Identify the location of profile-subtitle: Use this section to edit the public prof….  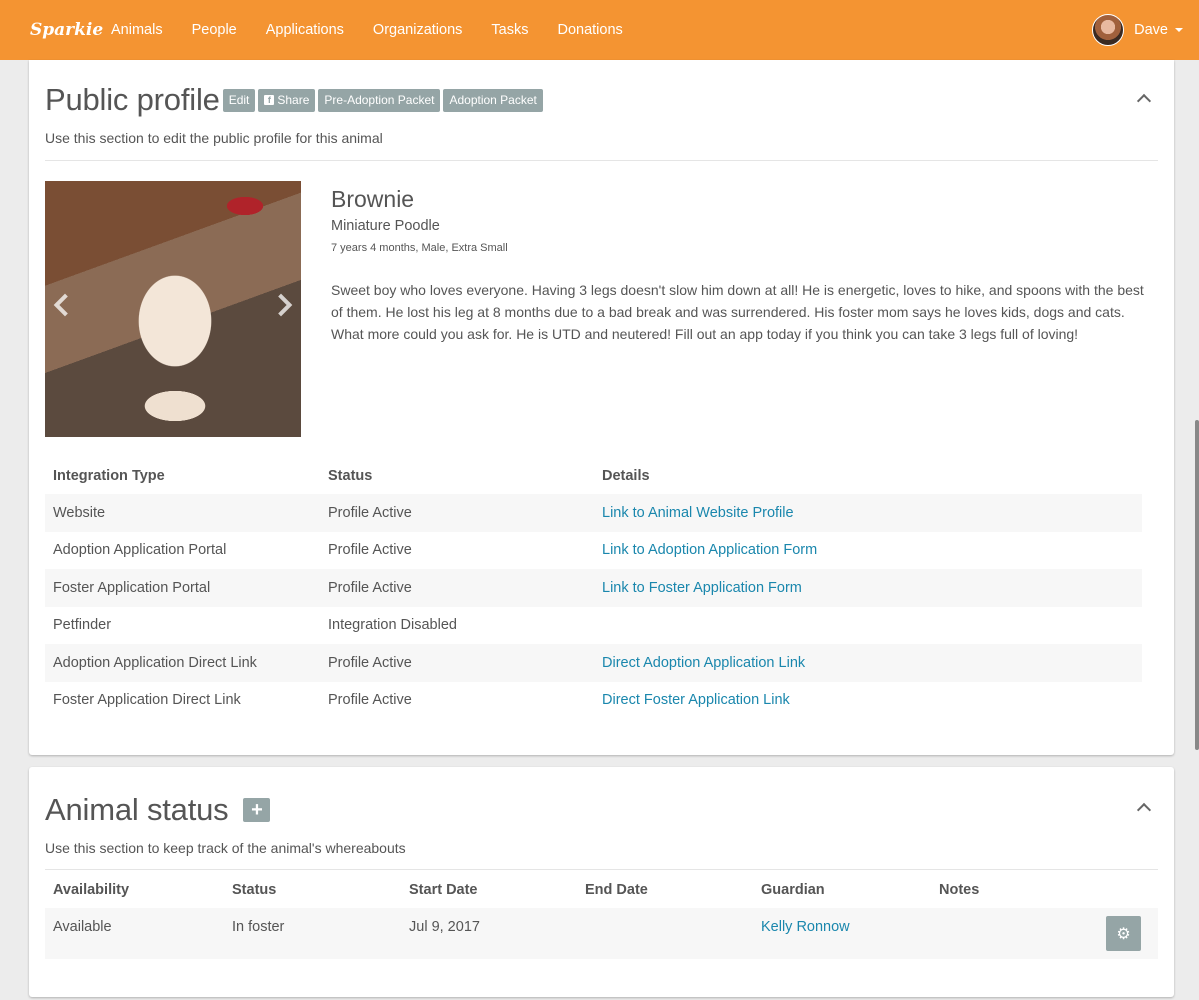
(214, 138).